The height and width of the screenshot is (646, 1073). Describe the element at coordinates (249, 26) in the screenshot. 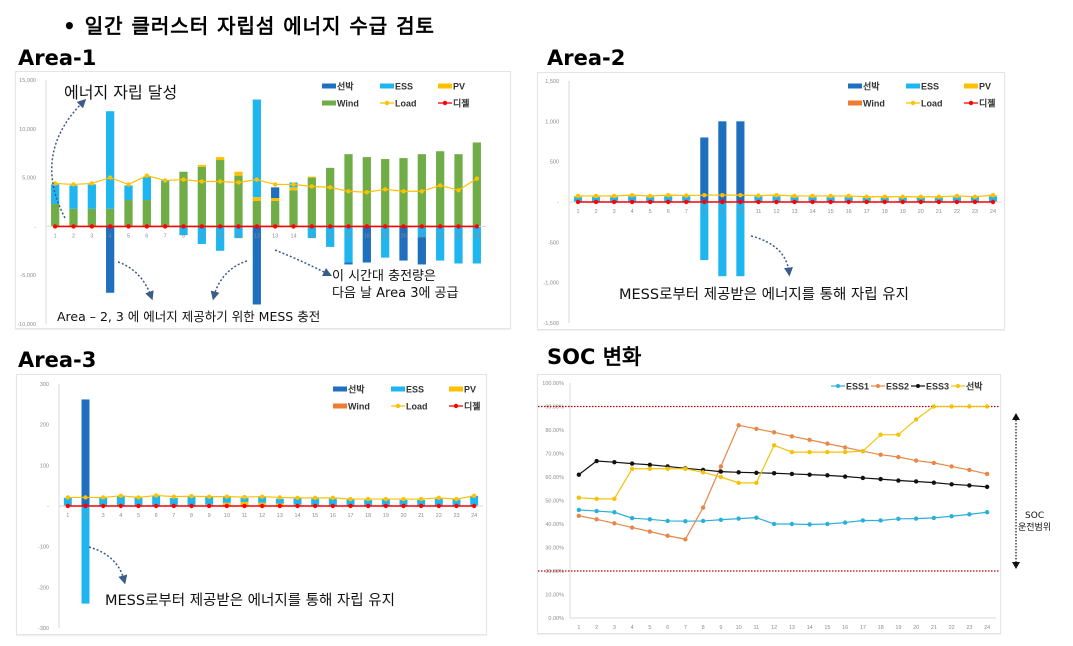

I see `page-title: • 일간 클러스터 자립섬 에너지 수급 검토` at that location.